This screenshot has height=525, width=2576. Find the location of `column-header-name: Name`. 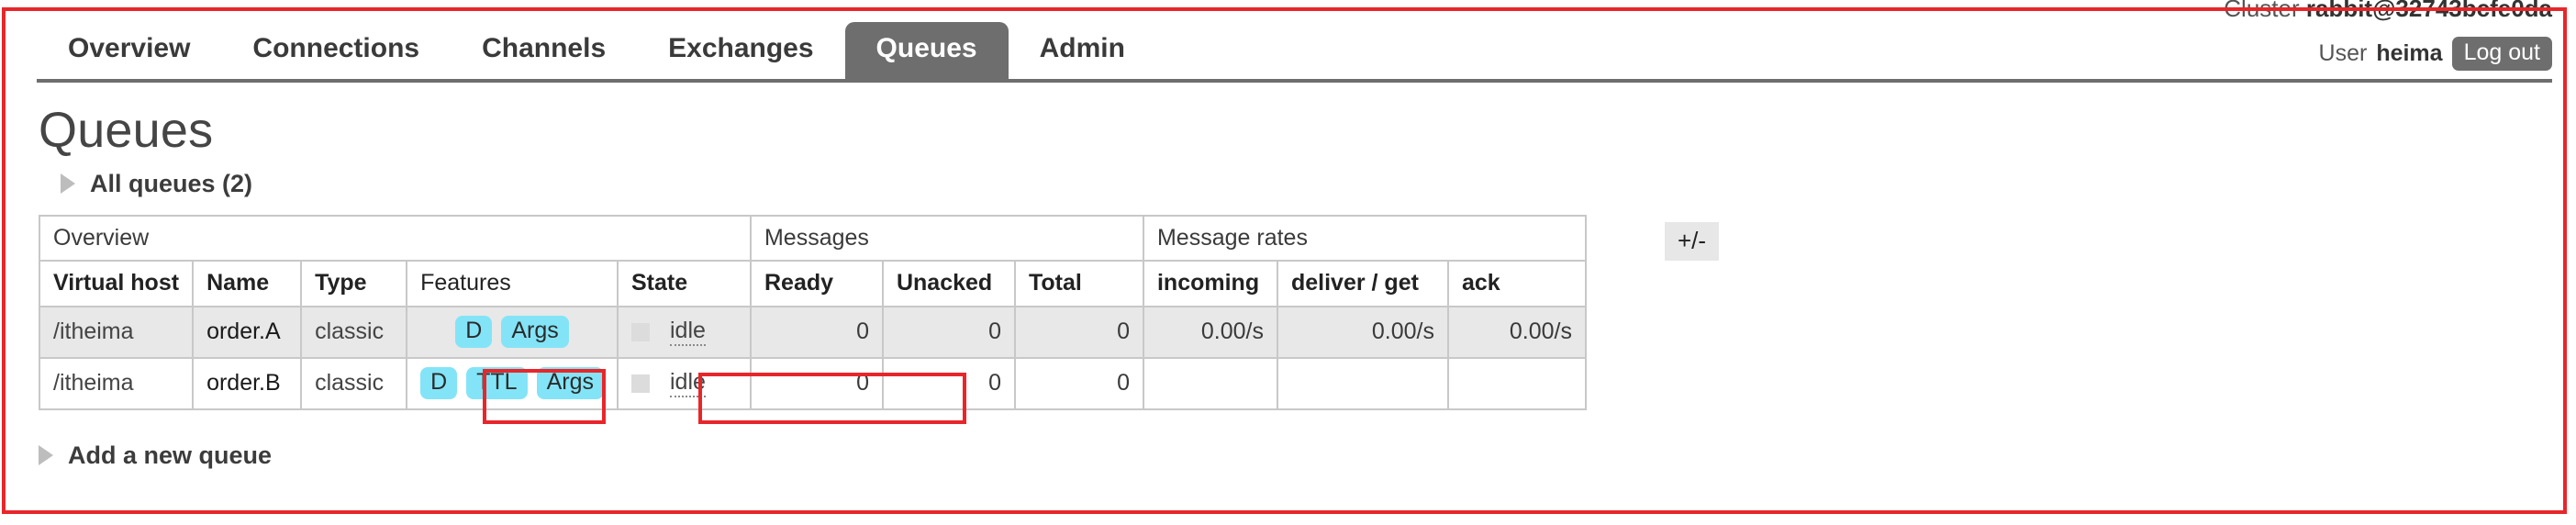

column-header-name: Name is located at coordinates (247, 283).